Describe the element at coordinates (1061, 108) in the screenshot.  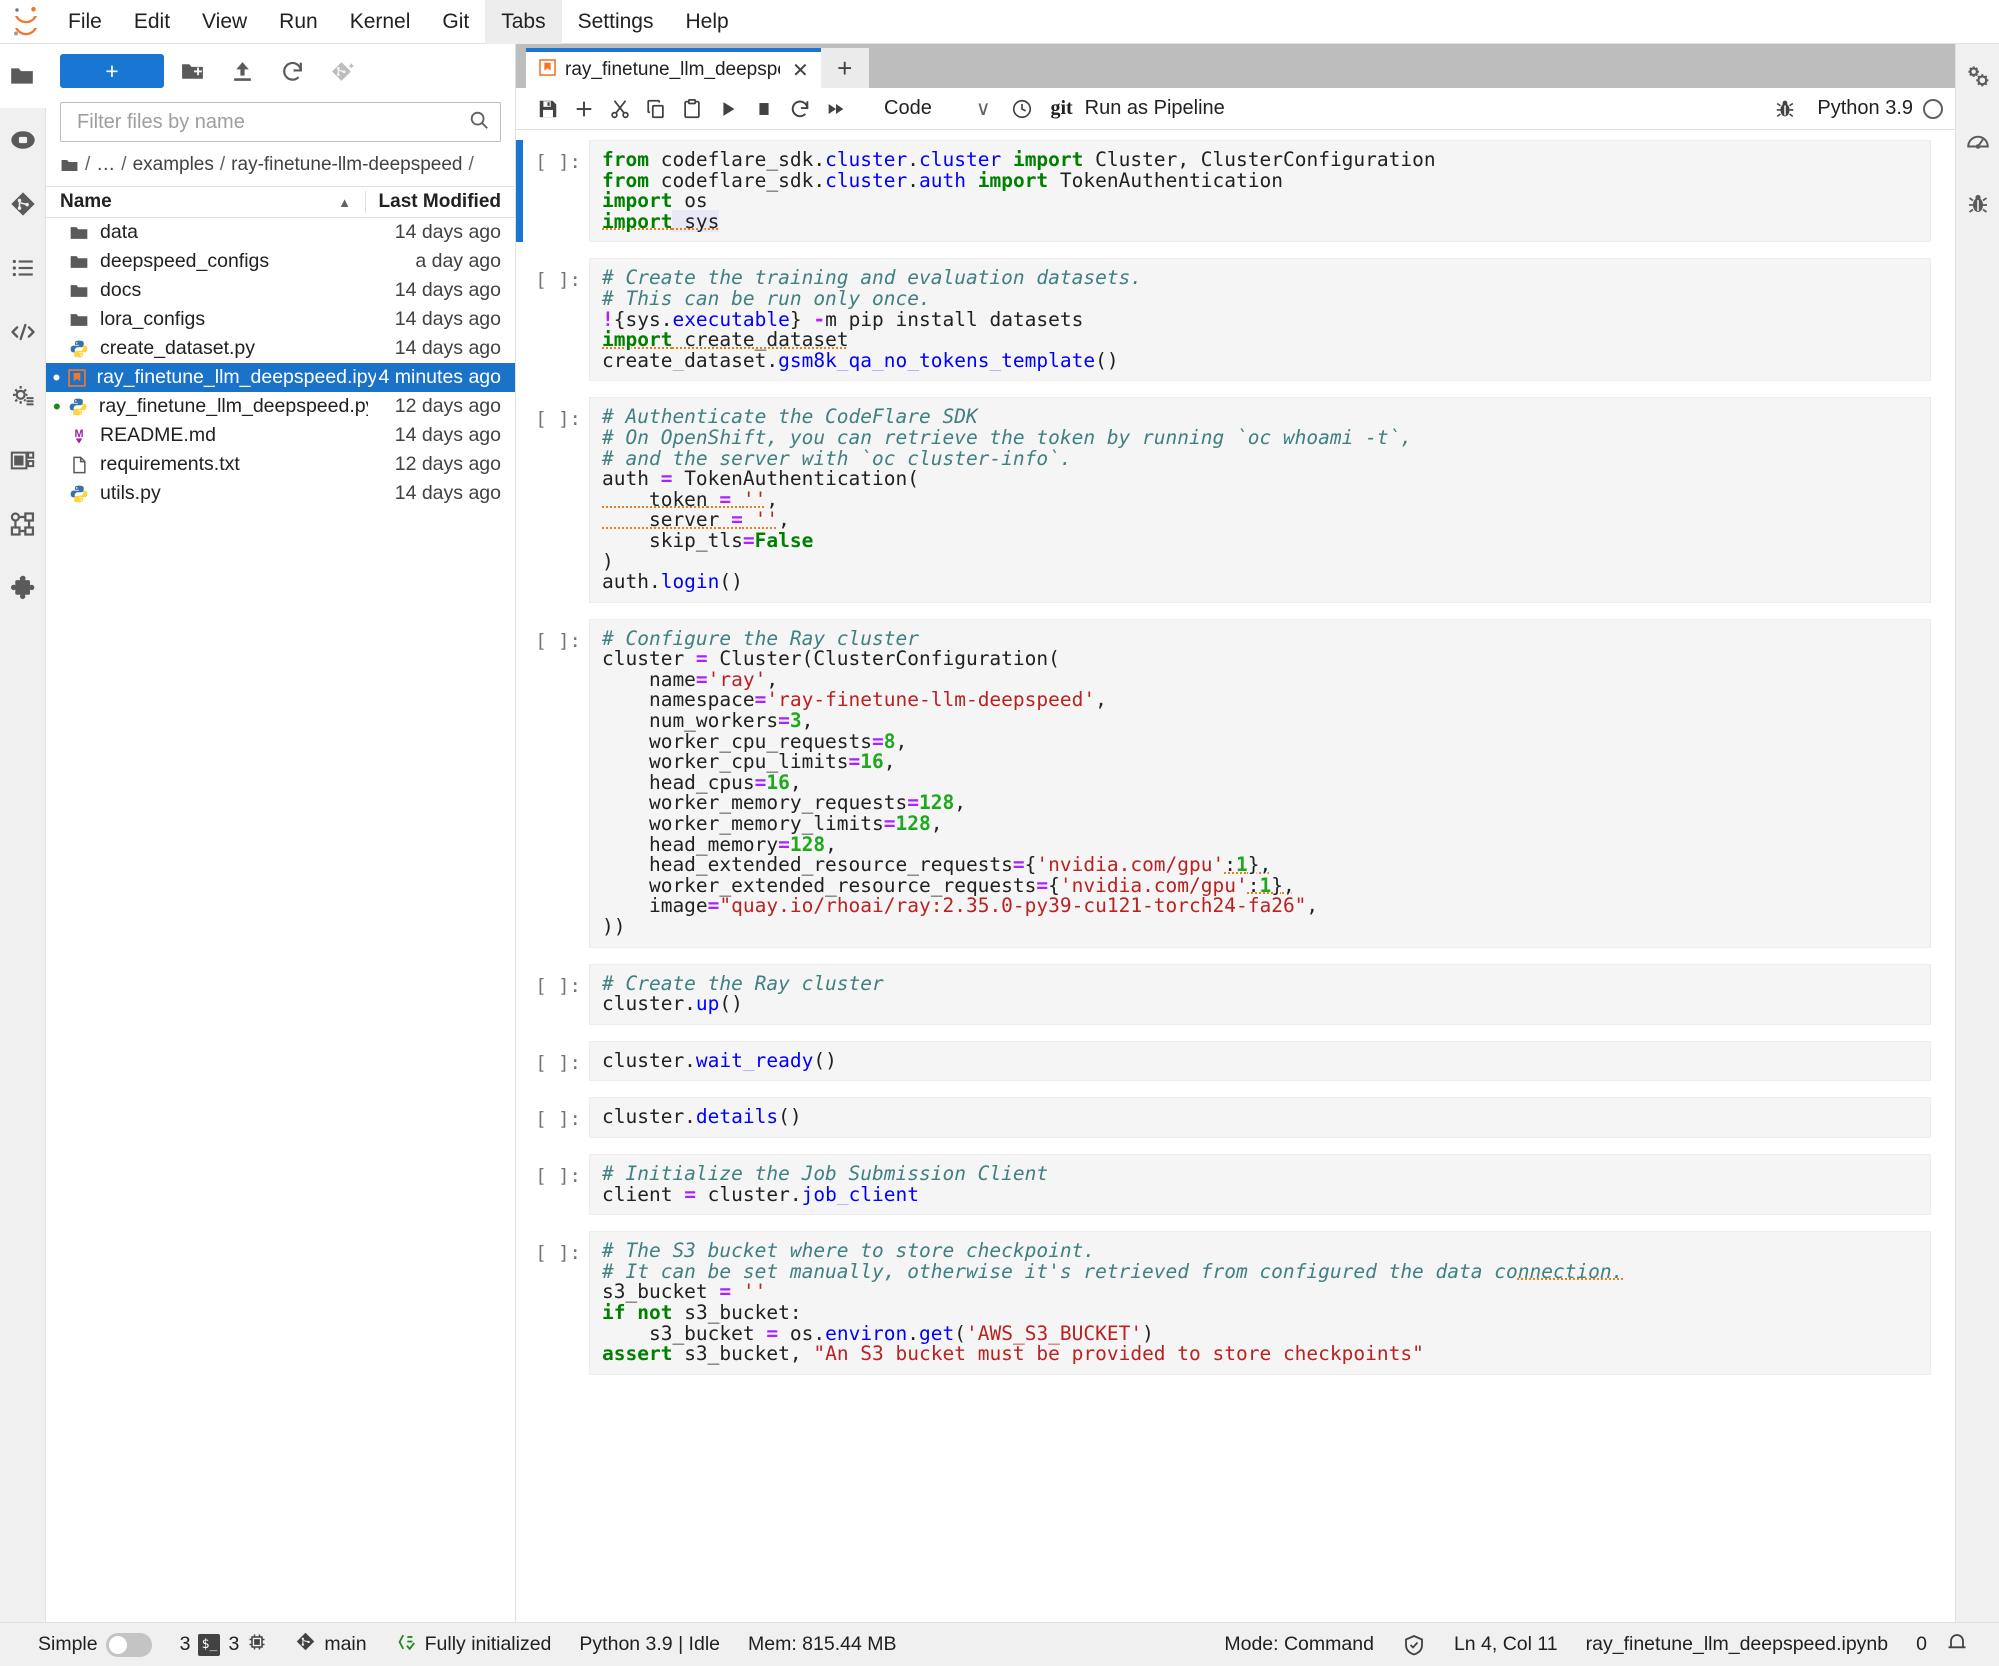
I see `git-toolbar-label: git` at that location.